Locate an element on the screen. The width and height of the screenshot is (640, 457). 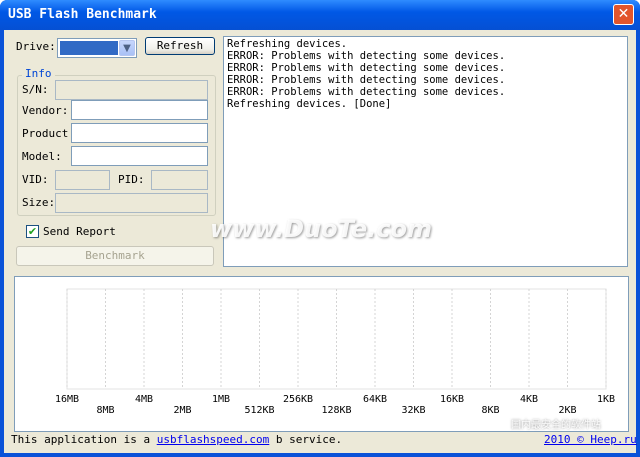
x-tick-label: 16KB is located at coordinates (452, 399).